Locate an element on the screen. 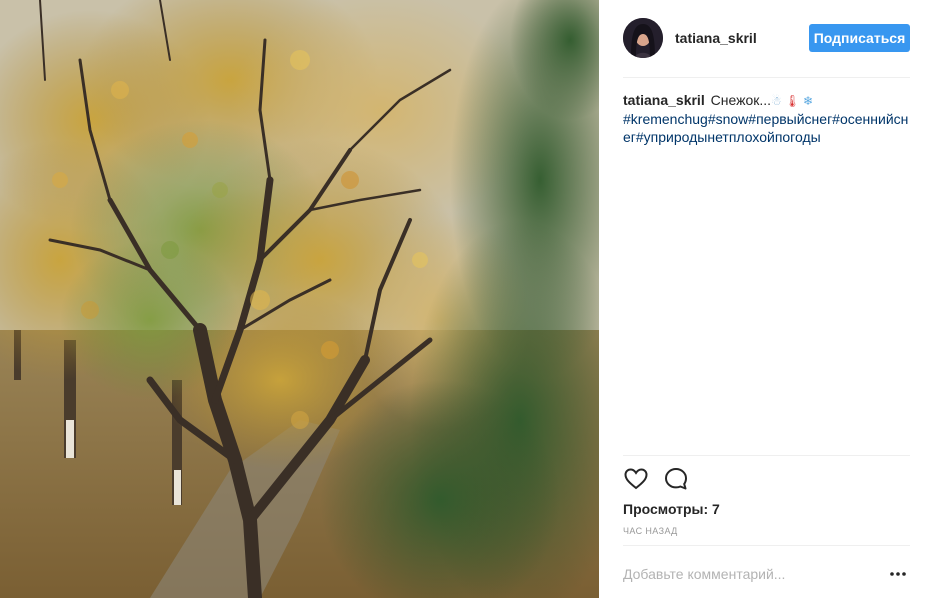 The width and height of the screenshot is (932, 598). follow-button: Подписаться is located at coordinates (859, 38).